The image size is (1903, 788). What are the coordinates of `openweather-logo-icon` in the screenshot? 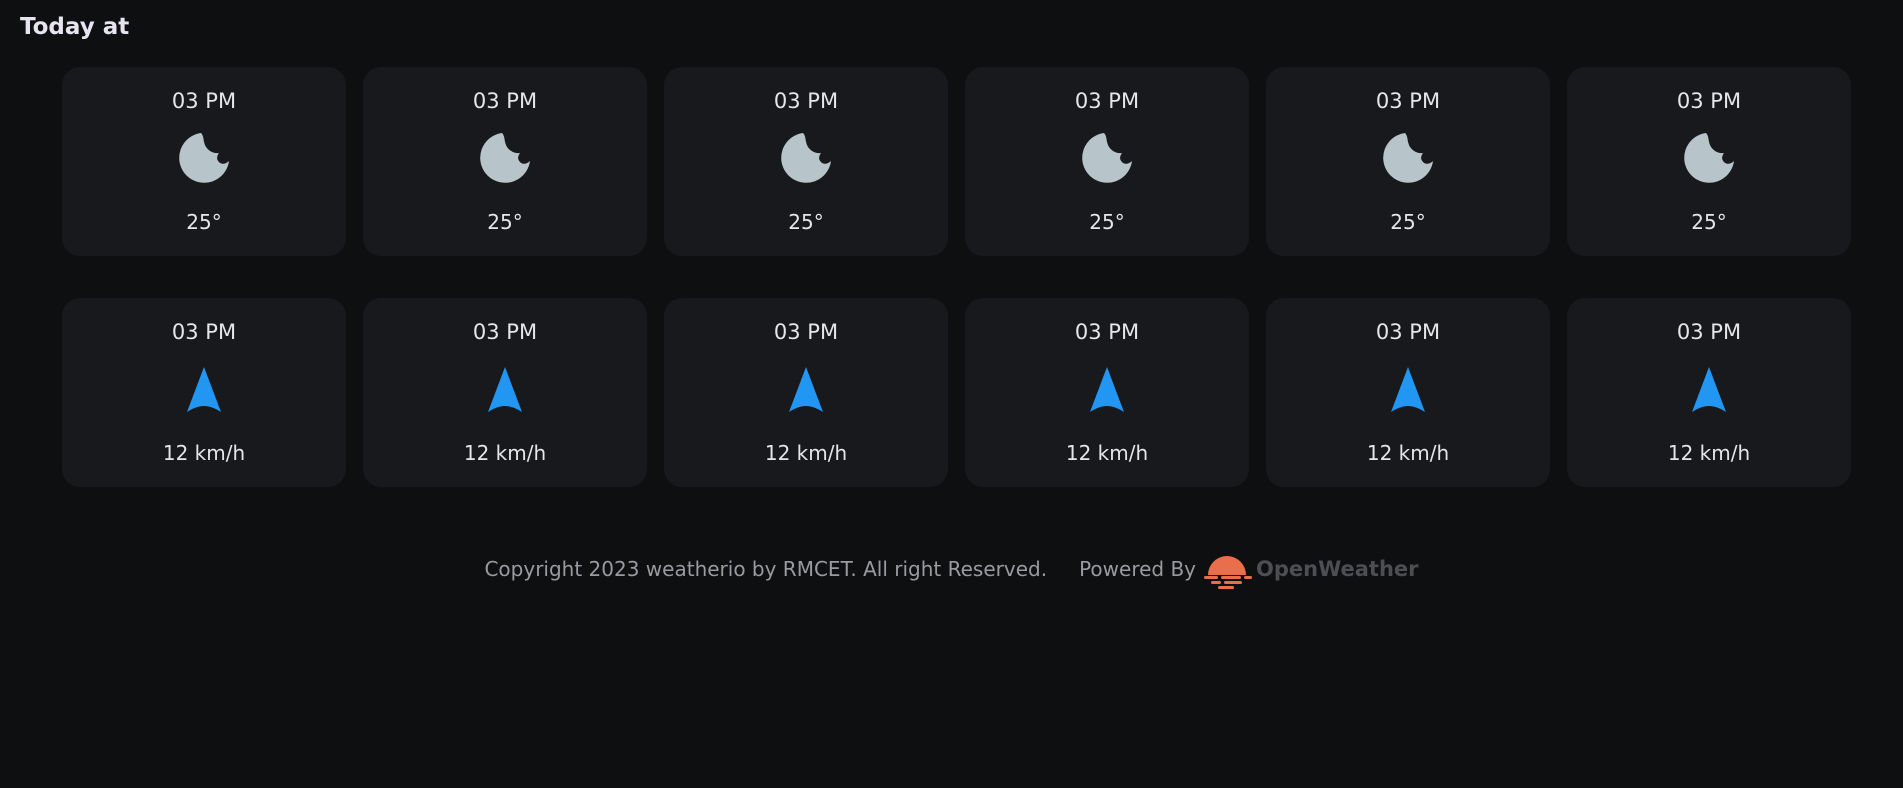 It's located at (1228, 572).